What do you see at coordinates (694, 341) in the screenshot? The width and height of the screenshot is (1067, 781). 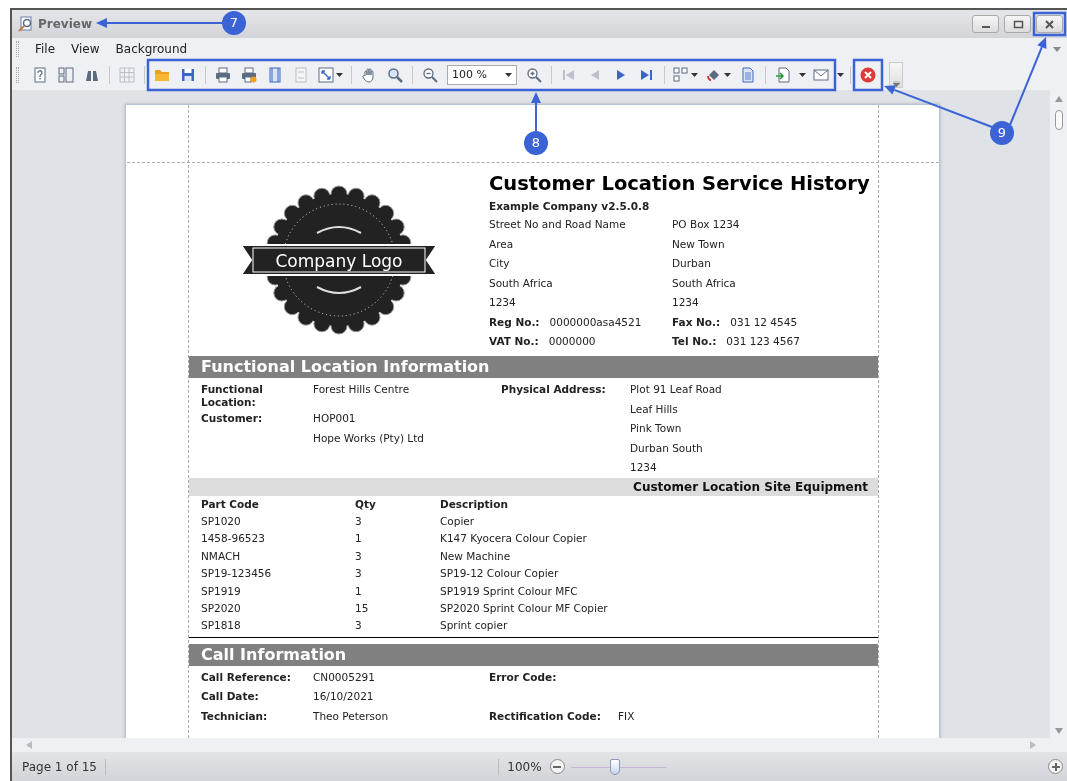 I see `field-label: Tel No.:` at bounding box center [694, 341].